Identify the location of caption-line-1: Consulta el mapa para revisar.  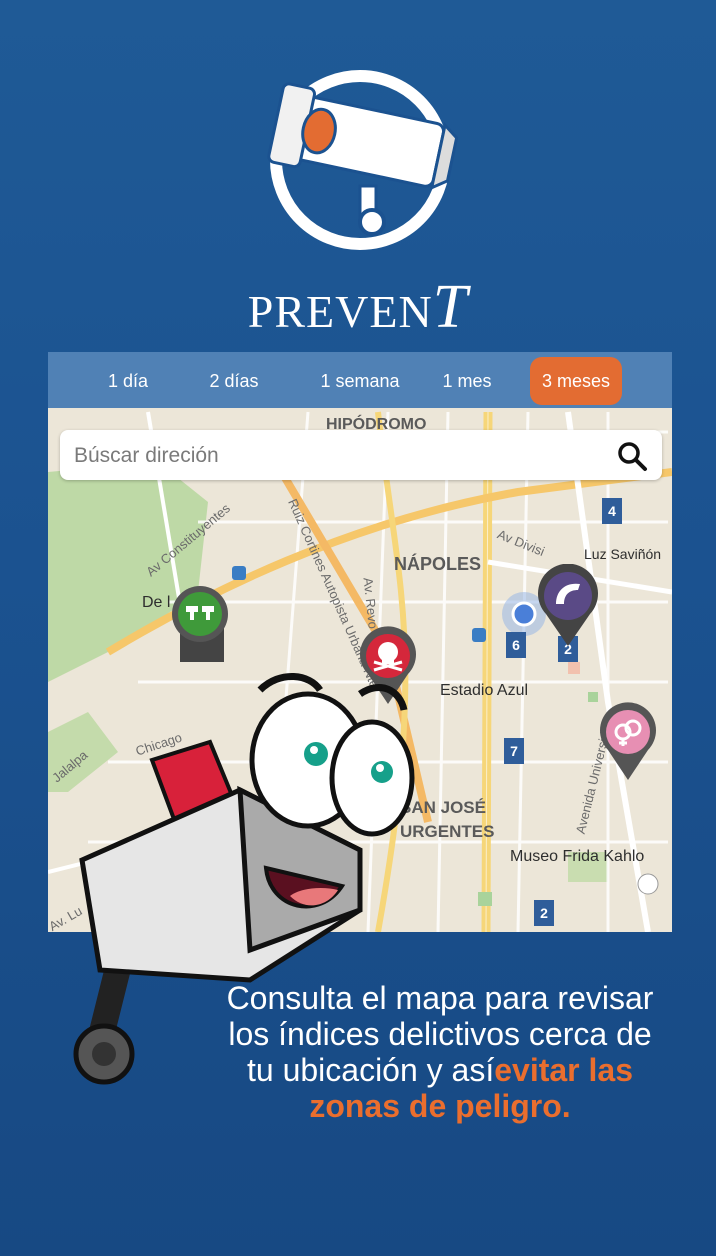
(440, 998).